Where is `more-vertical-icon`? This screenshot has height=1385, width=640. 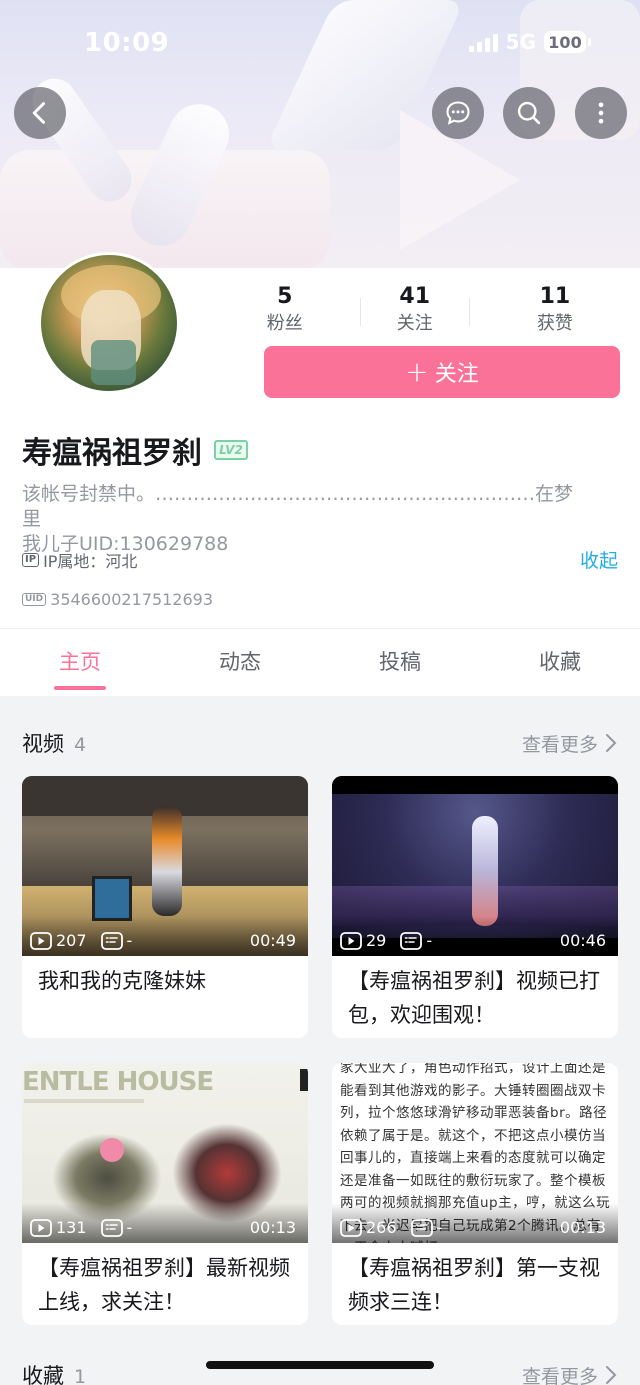
more-vertical-icon is located at coordinates (601, 113).